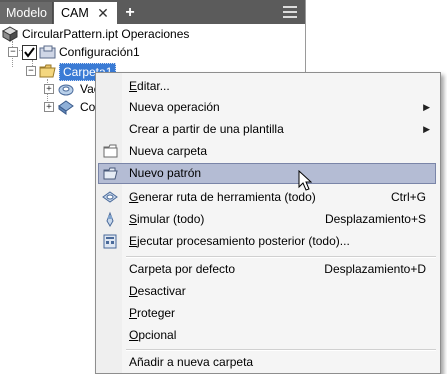 This screenshot has width=447, height=374. I want to click on tree-root-row: CircularPattern.ipt Operaciones, so click(152, 34).